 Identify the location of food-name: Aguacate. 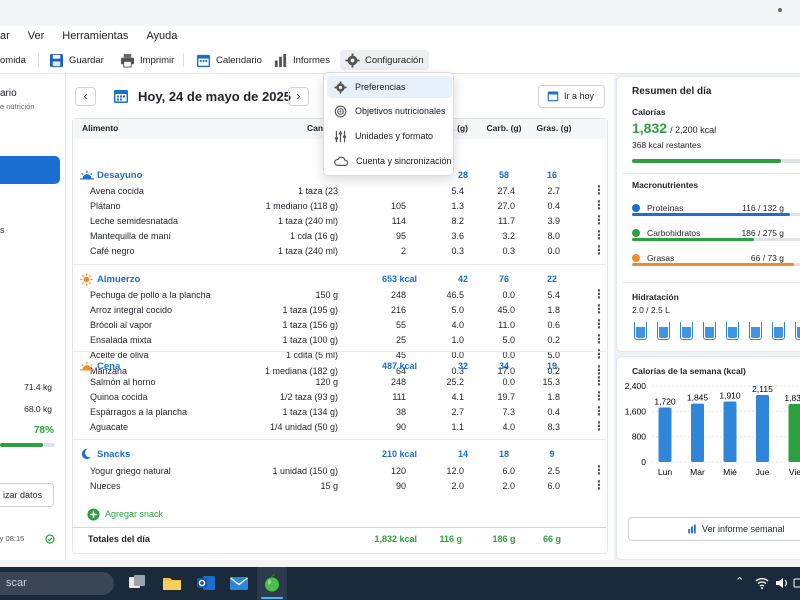
(109, 427).